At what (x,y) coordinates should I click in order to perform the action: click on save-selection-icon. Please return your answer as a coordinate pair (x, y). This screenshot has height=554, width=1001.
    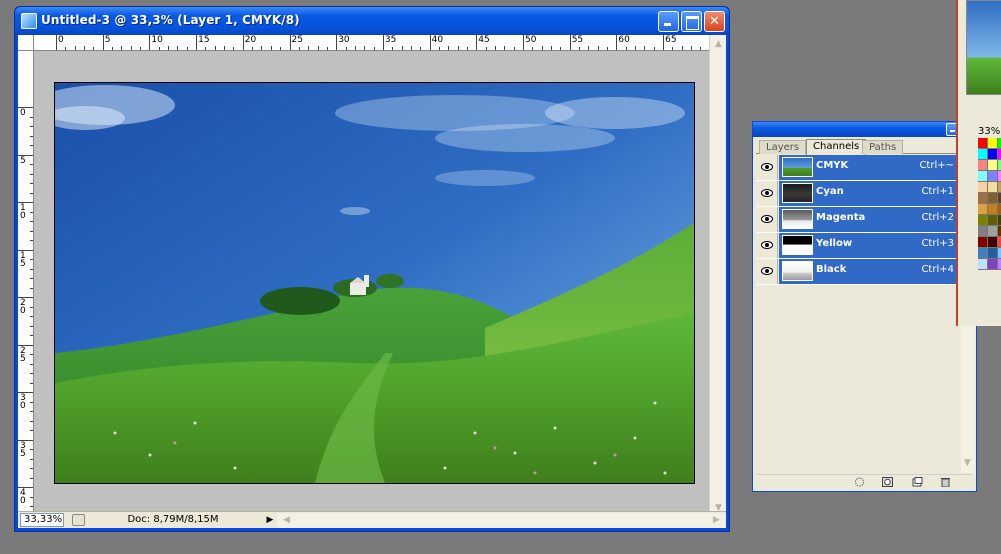
    Looking at the image, I should click on (887, 482).